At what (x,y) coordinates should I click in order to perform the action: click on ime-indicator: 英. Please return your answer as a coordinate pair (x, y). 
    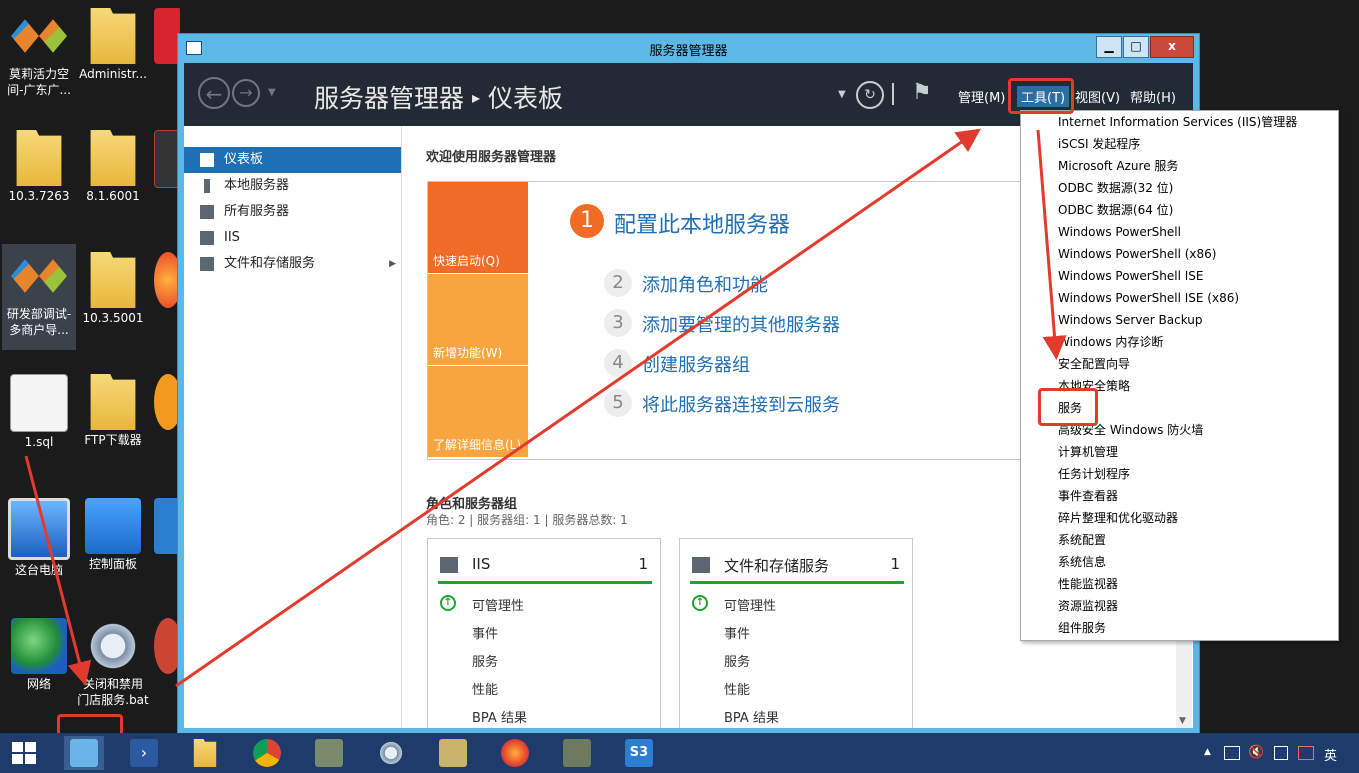
    Looking at the image, I should click on (1330, 754).